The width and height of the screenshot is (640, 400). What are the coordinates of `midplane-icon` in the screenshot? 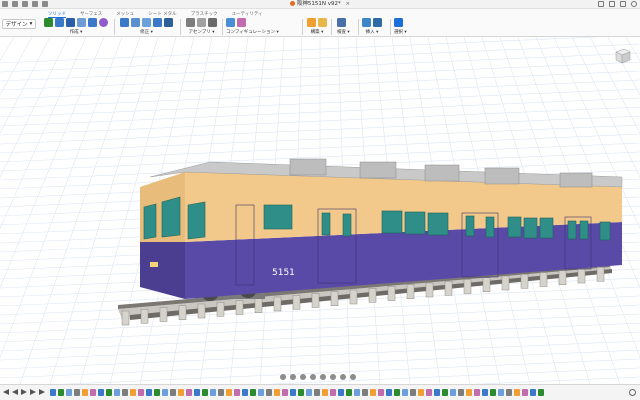 It's located at (322, 22).